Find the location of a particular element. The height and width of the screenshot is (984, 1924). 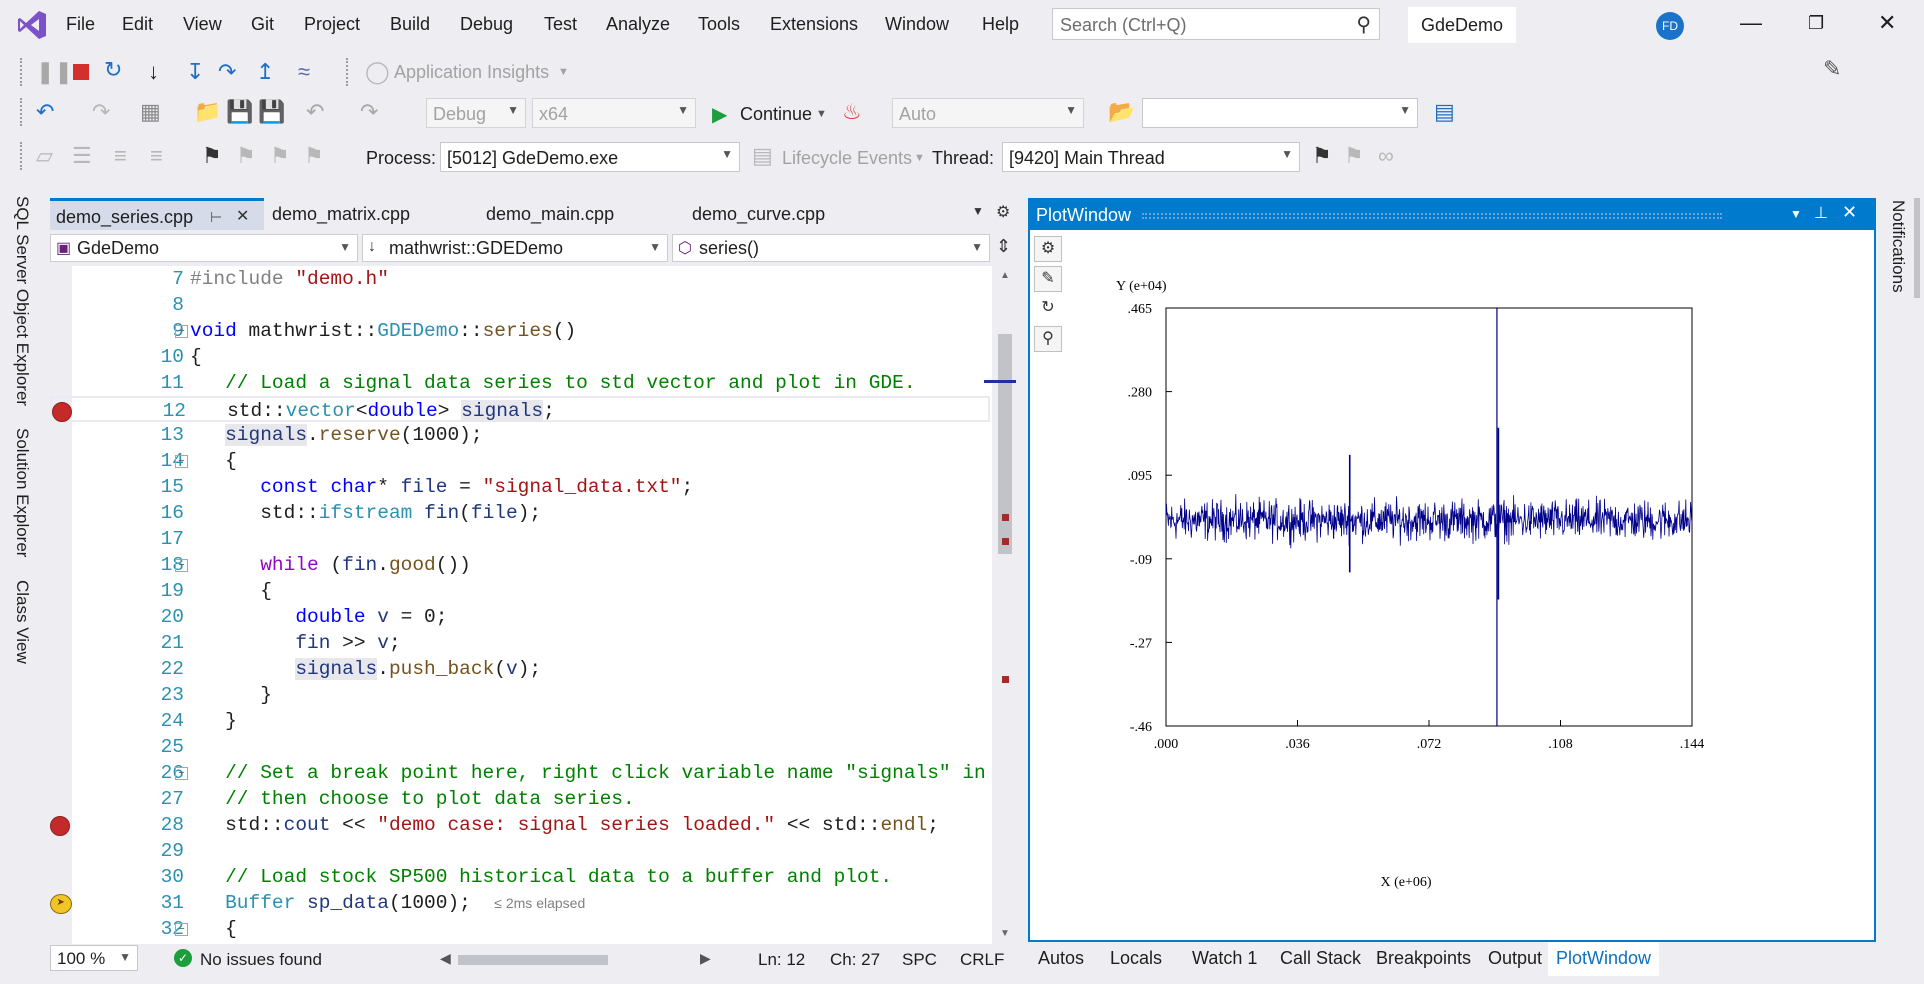

tab-locals: Locals is located at coordinates (1136, 958).